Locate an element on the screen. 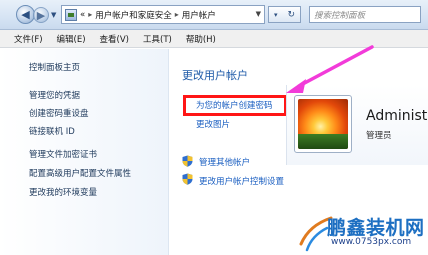 Image resolution: width=428 pixels, height=255 pixels. account-role: 管理员 is located at coordinates (379, 136).